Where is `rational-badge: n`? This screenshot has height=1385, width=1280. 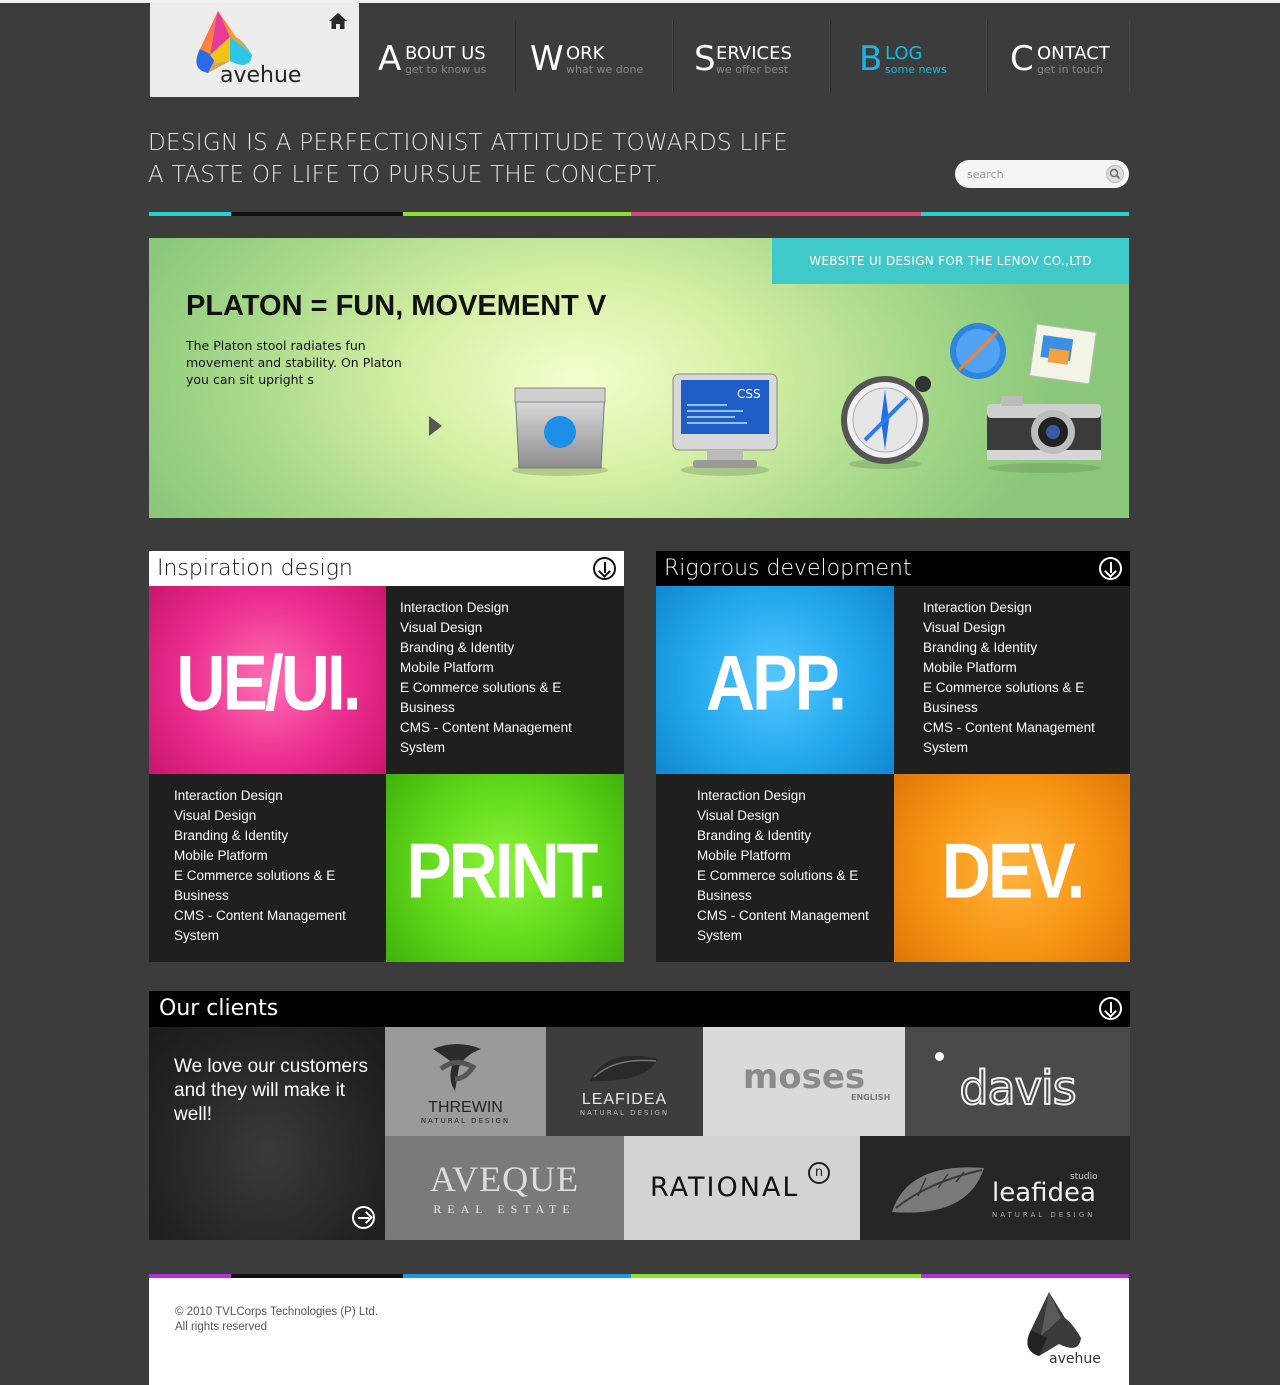 rational-badge: n is located at coordinates (819, 1173).